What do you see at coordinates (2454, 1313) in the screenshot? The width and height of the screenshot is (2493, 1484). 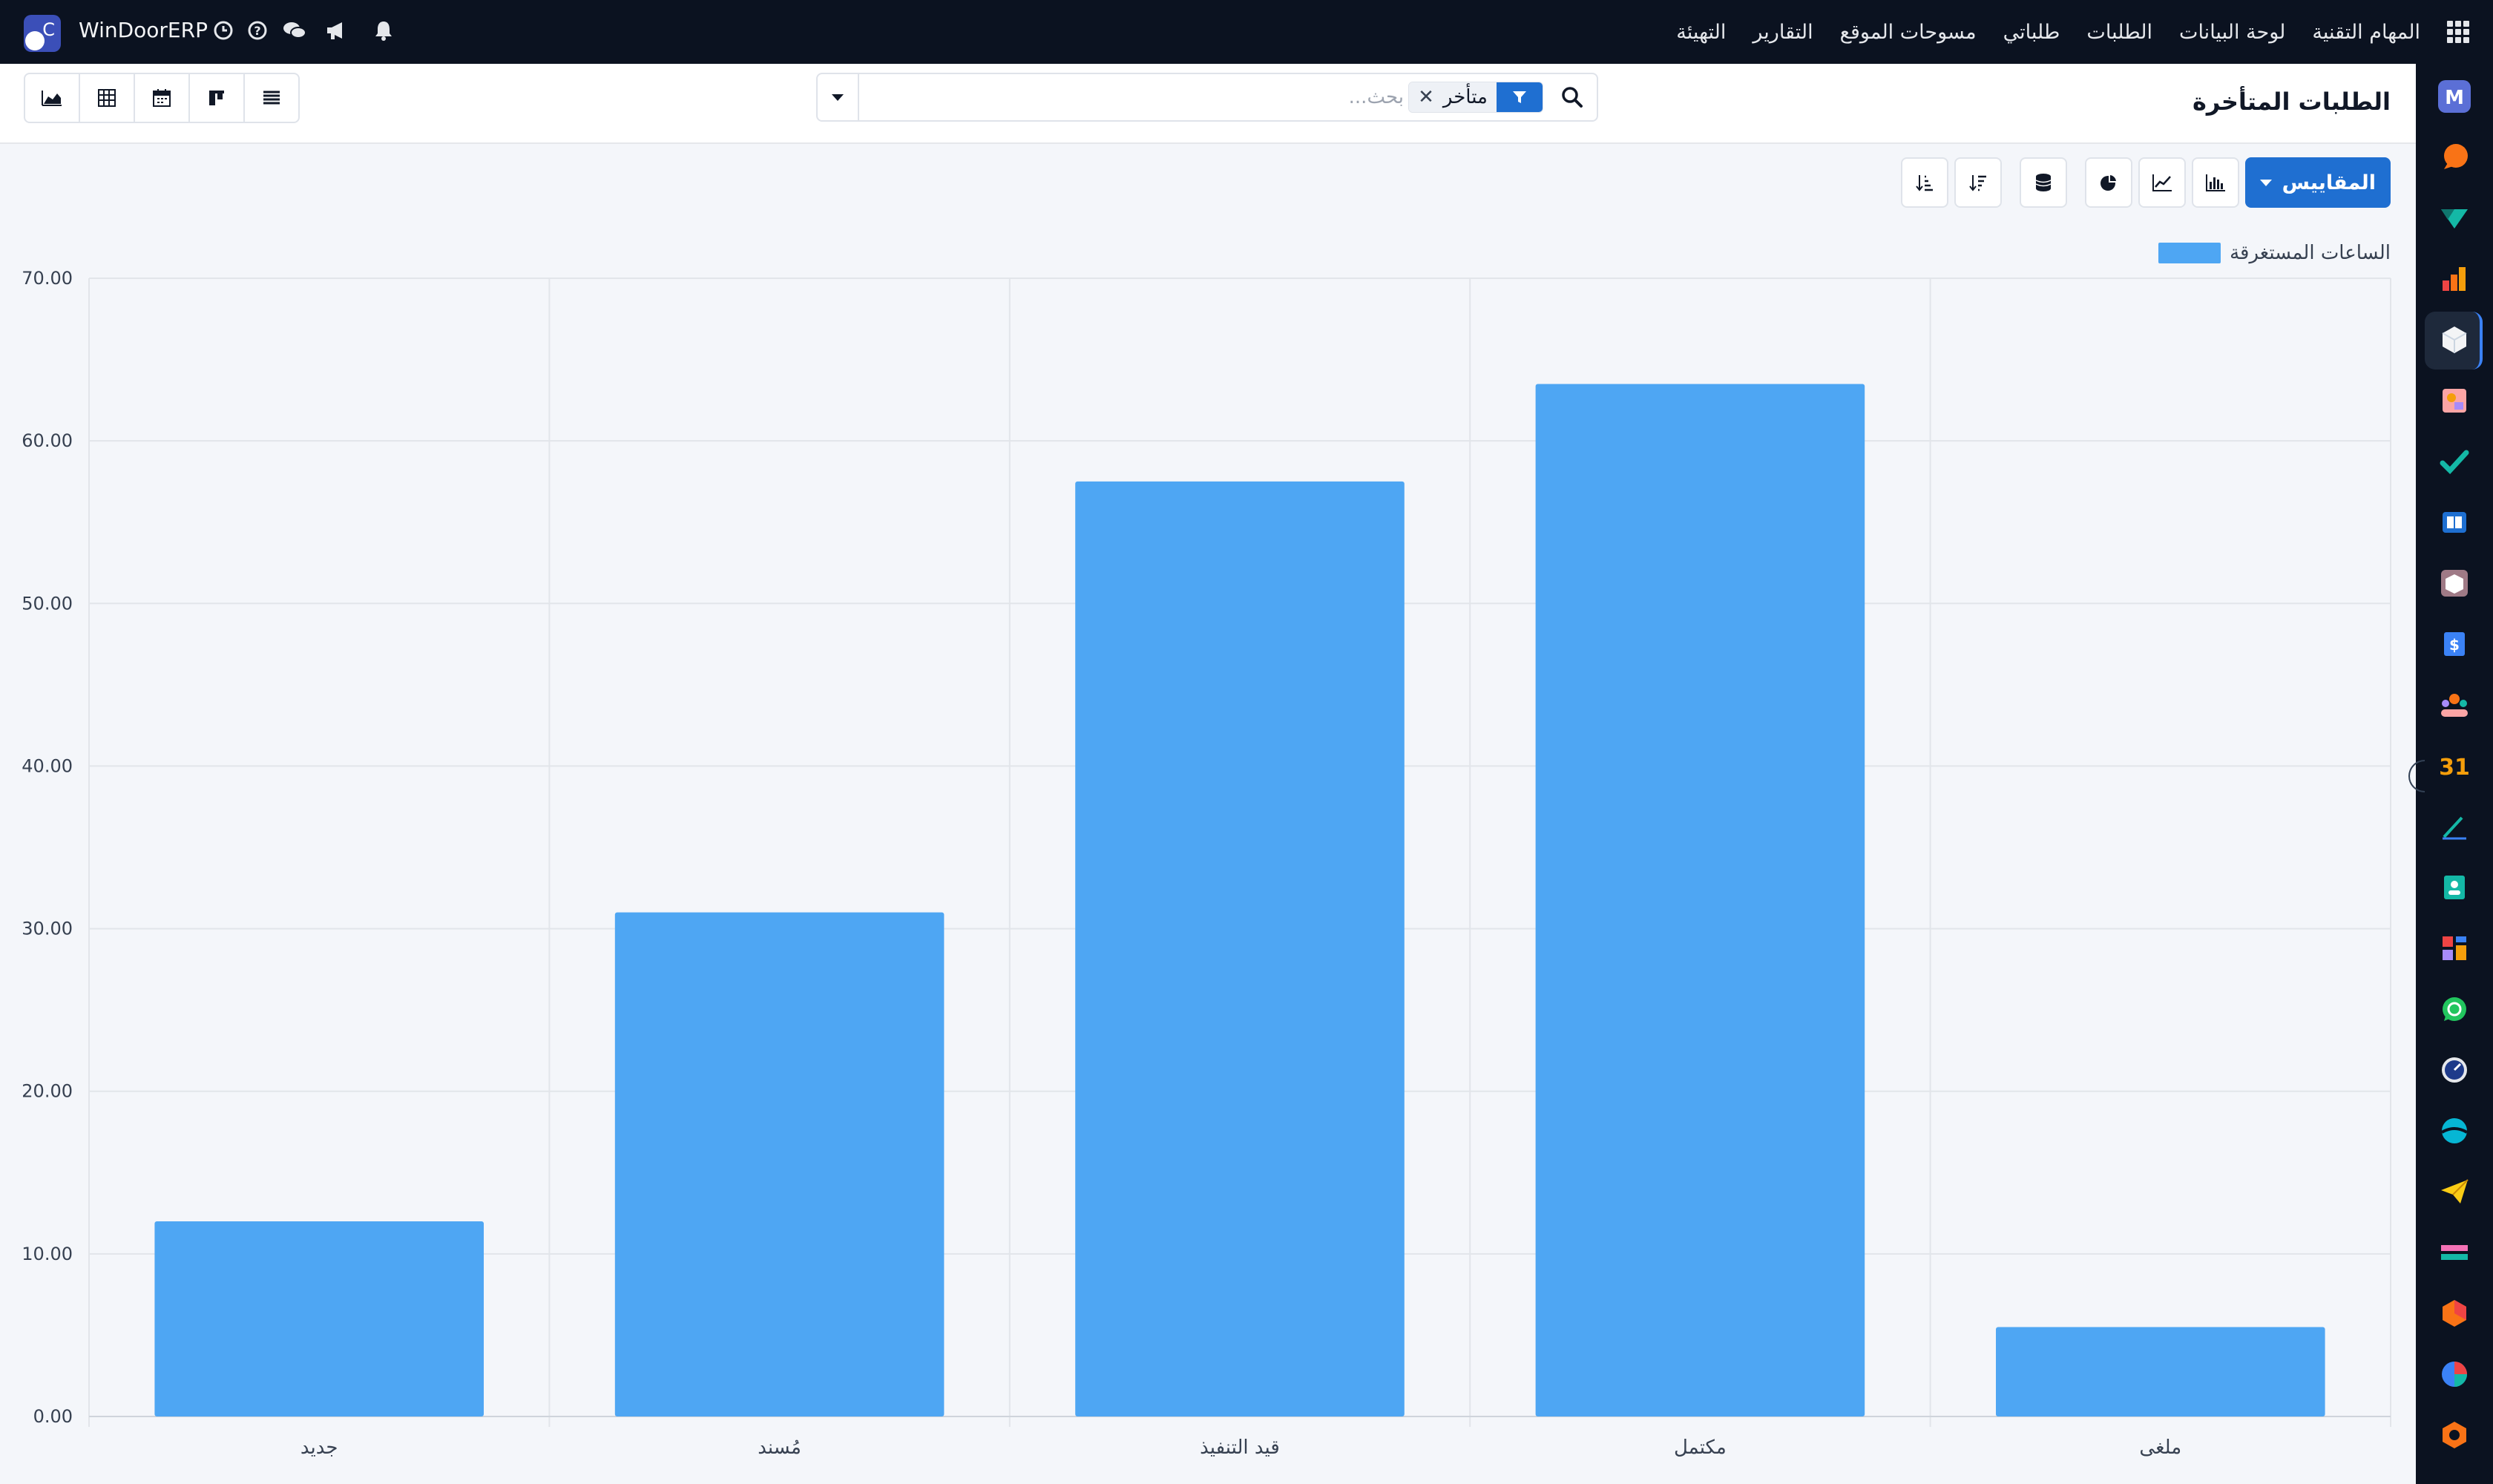 I see `manufacturing-icon` at bounding box center [2454, 1313].